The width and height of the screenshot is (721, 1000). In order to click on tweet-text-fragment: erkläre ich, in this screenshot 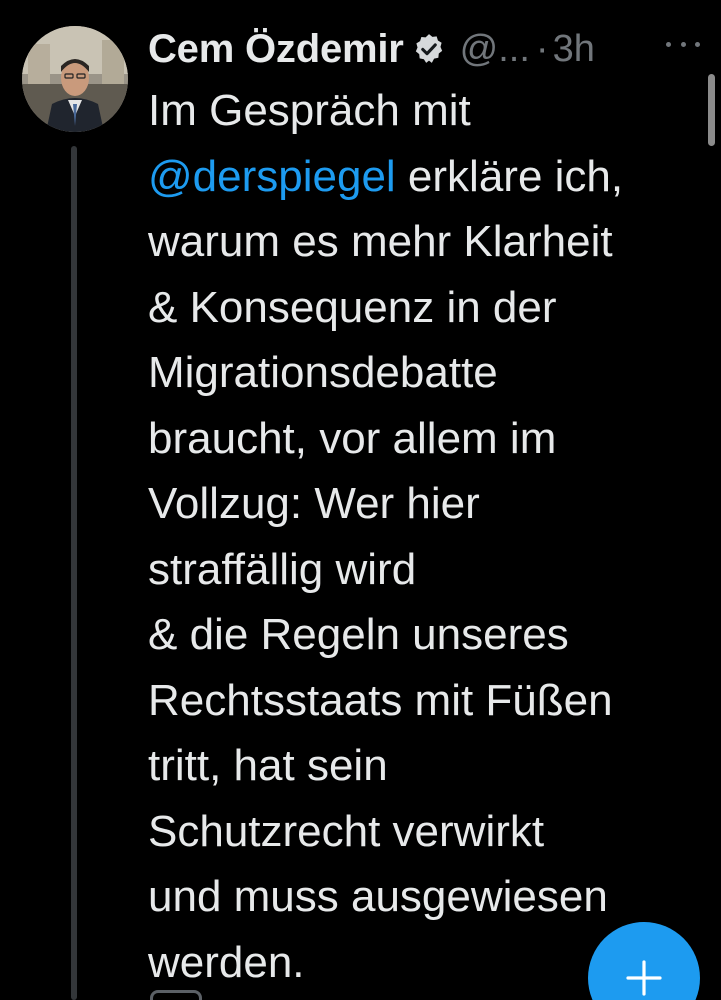, I will do `click(509, 176)`.